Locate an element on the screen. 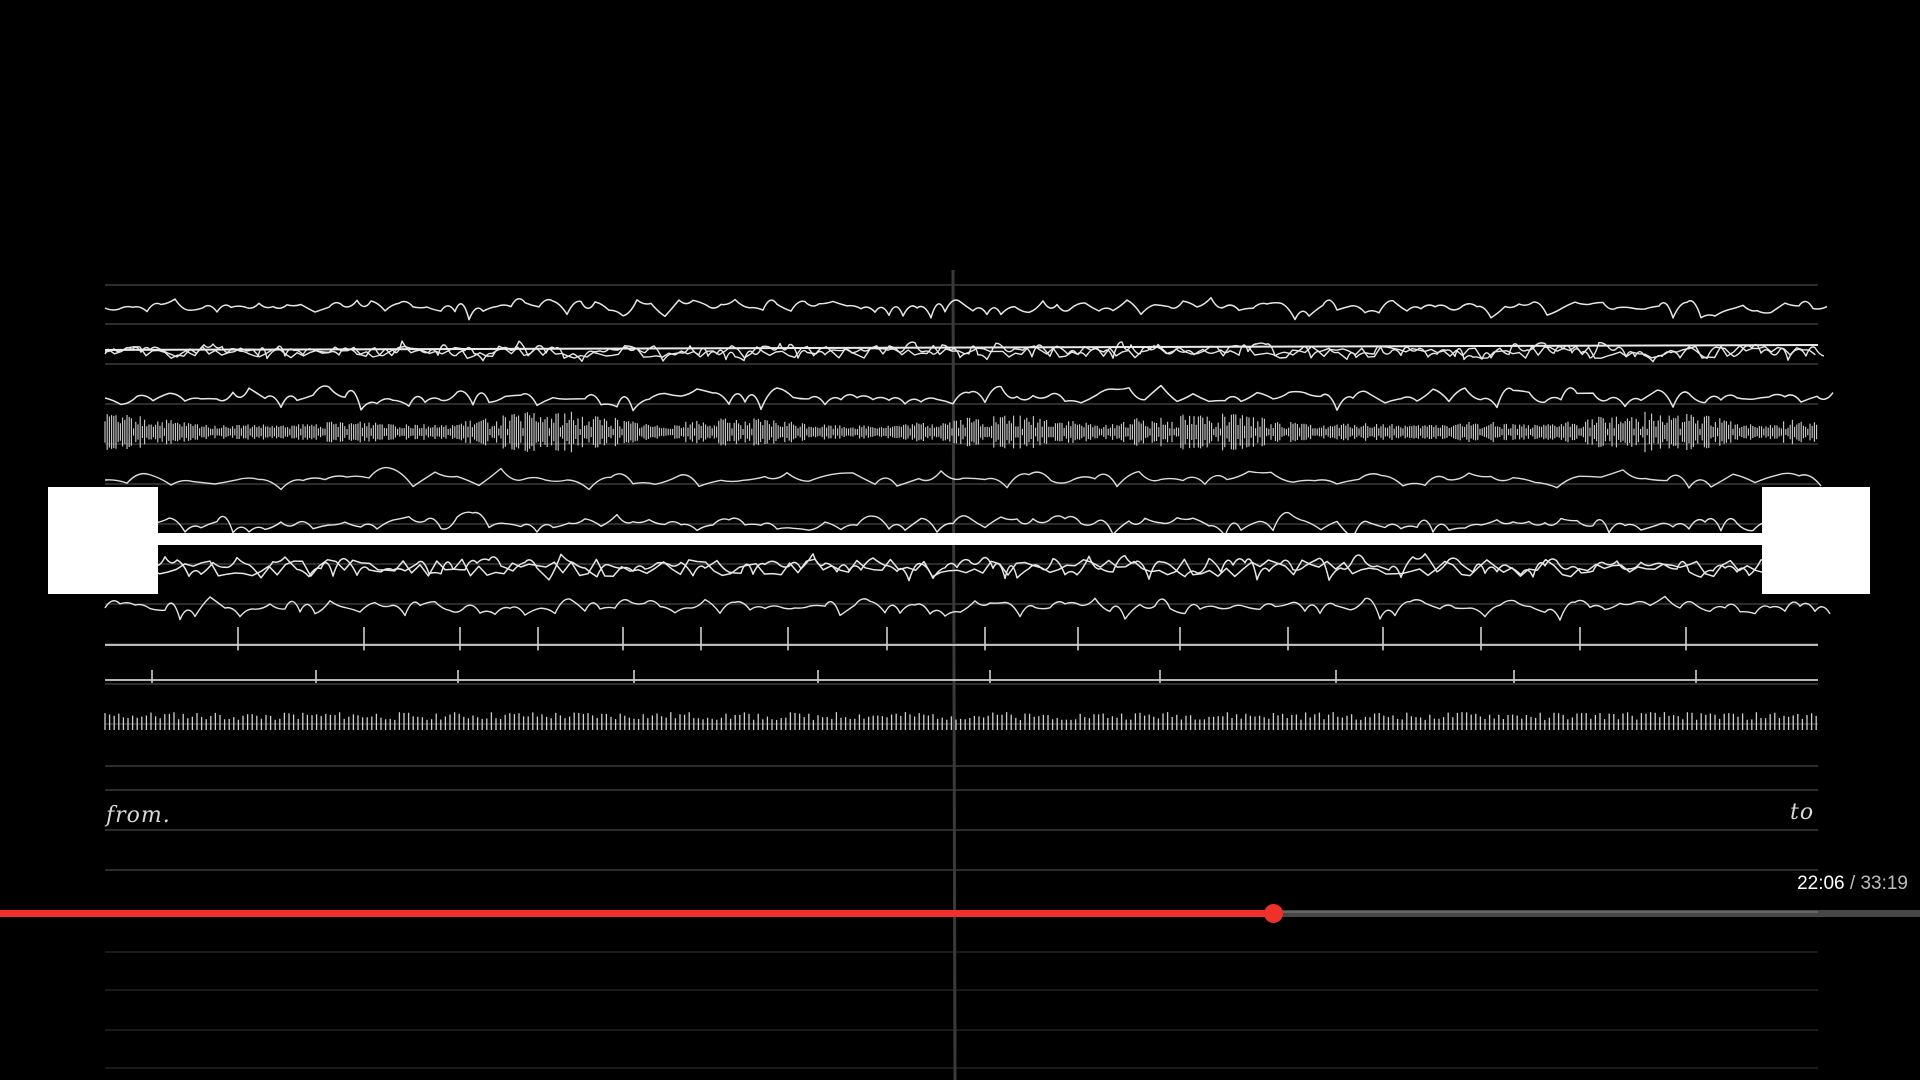 The width and height of the screenshot is (1920, 1080). duration: 33:19 is located at coordinates (1884, 883).